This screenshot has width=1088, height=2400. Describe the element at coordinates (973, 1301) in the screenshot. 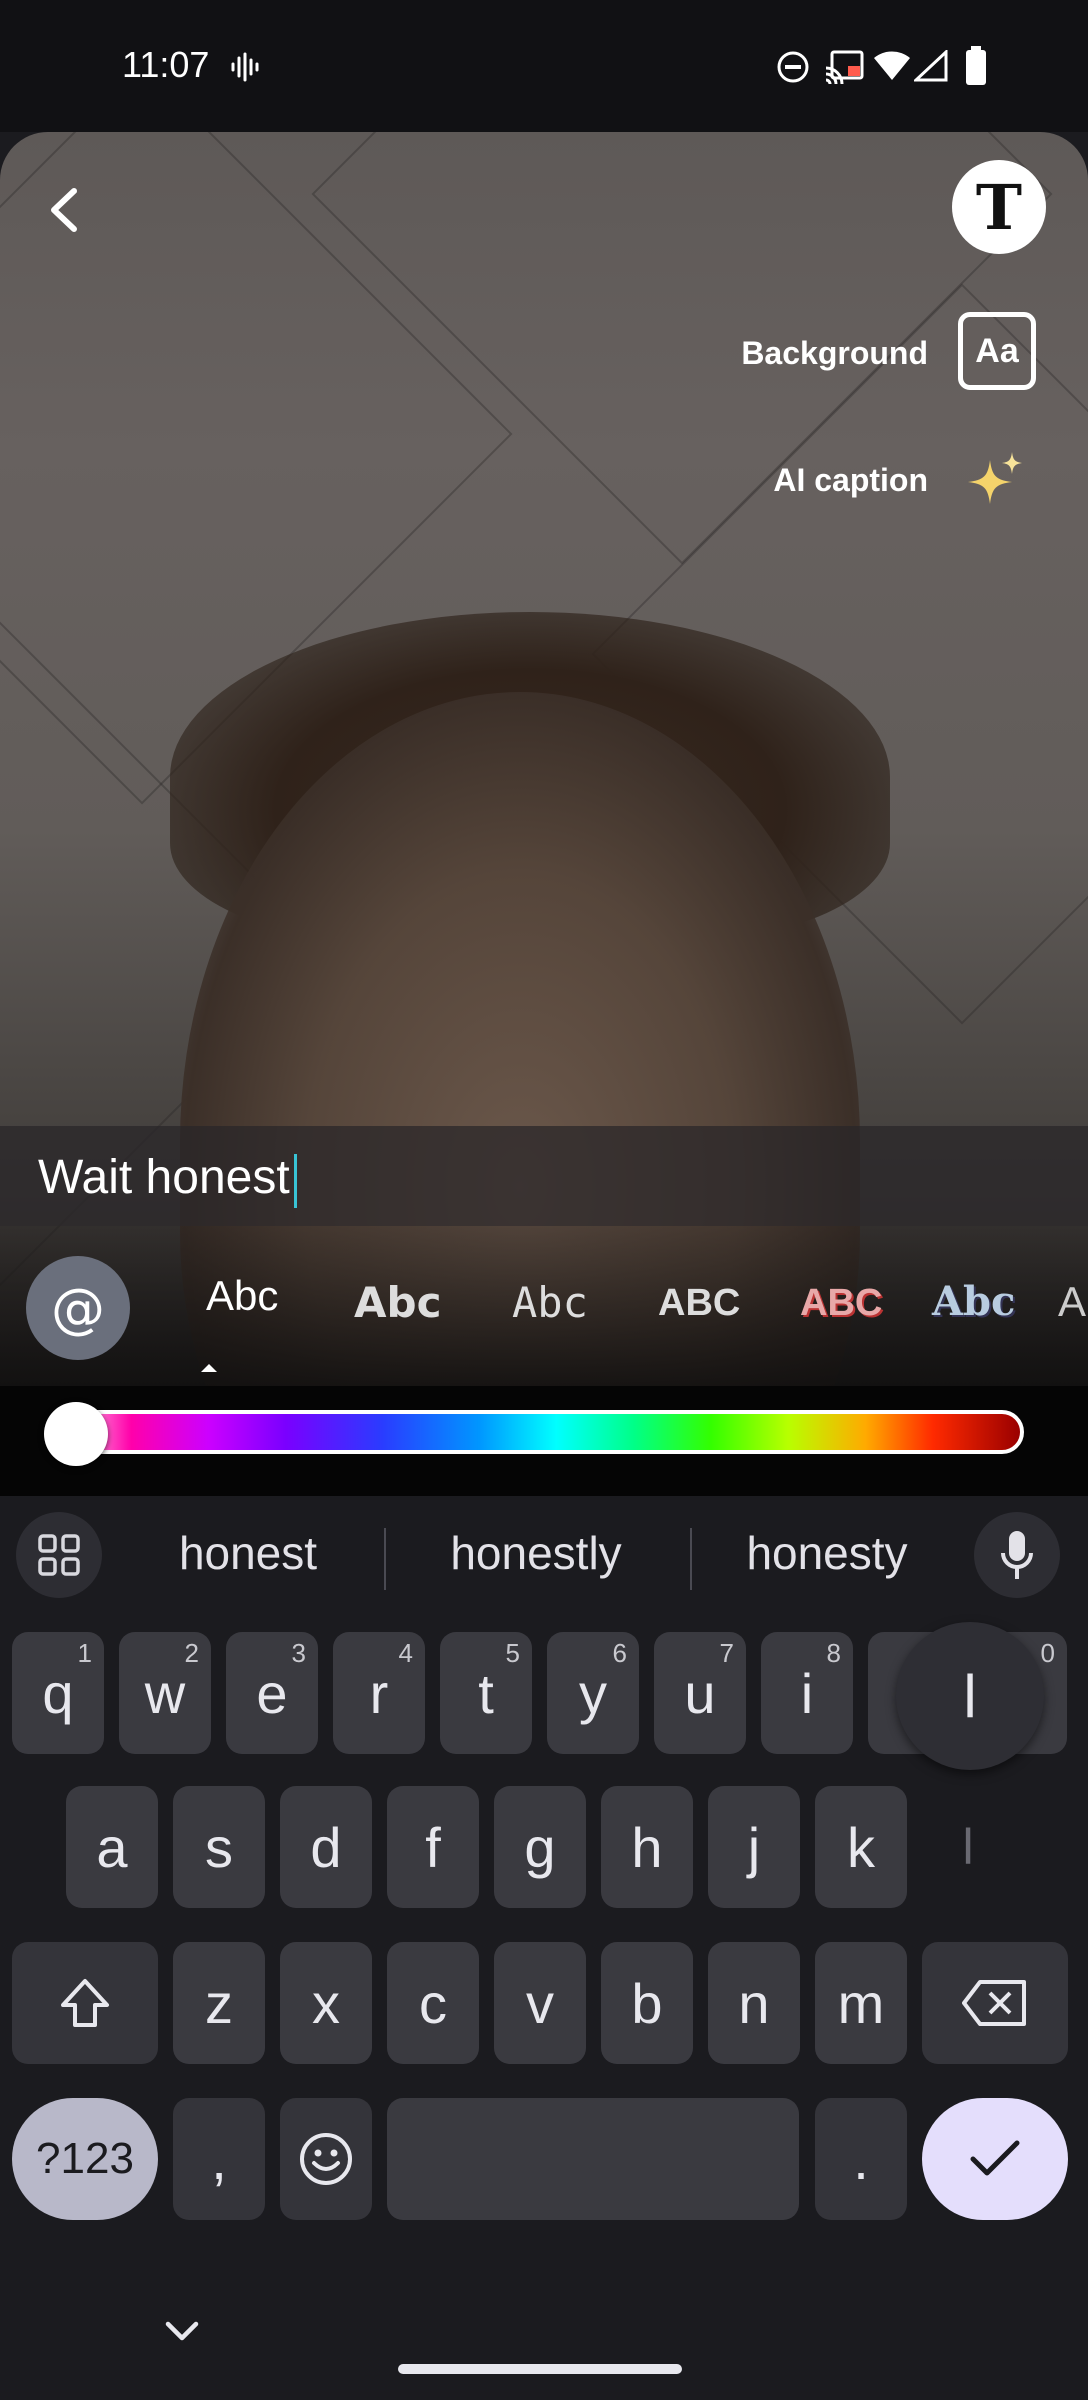

I see `font-option-serif: Abc` at that location.